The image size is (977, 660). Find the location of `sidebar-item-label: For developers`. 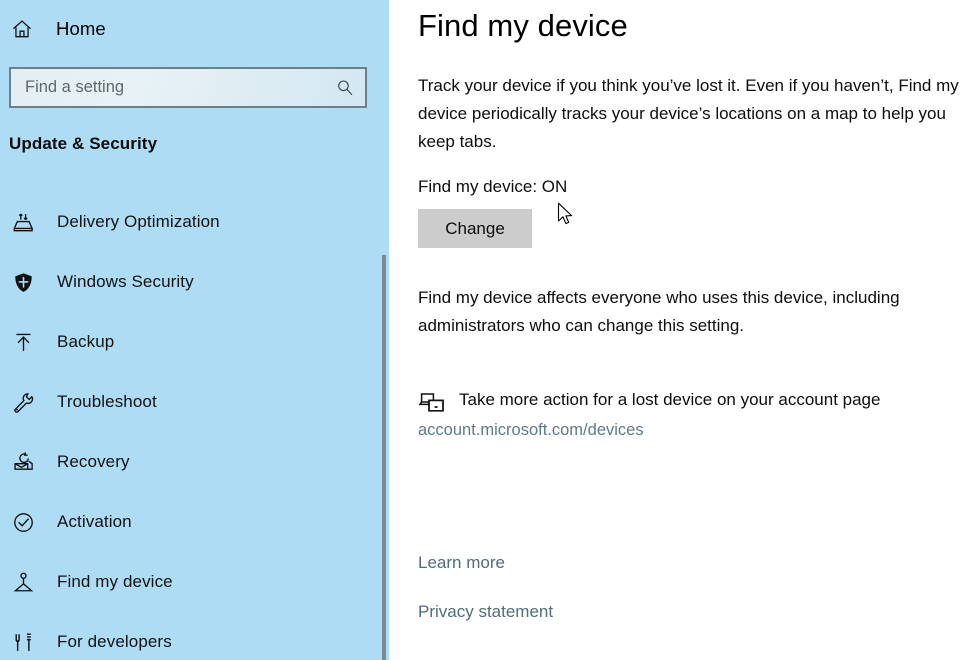

sidebar-item-label: For developers is located at coordinates (114, 641).